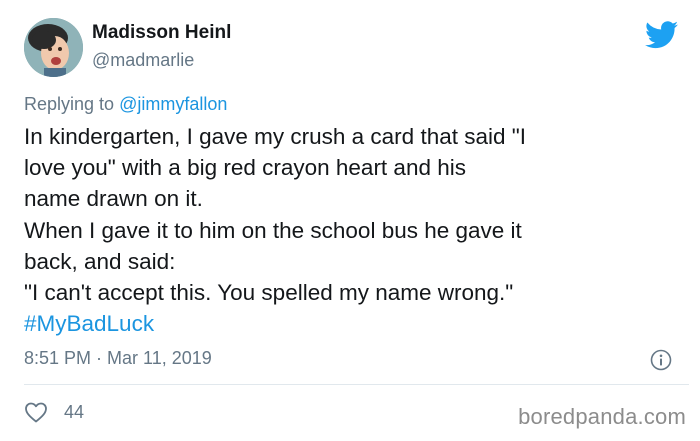  I want to click on author-display-name: Madisson Heinl, so click(161, 33).